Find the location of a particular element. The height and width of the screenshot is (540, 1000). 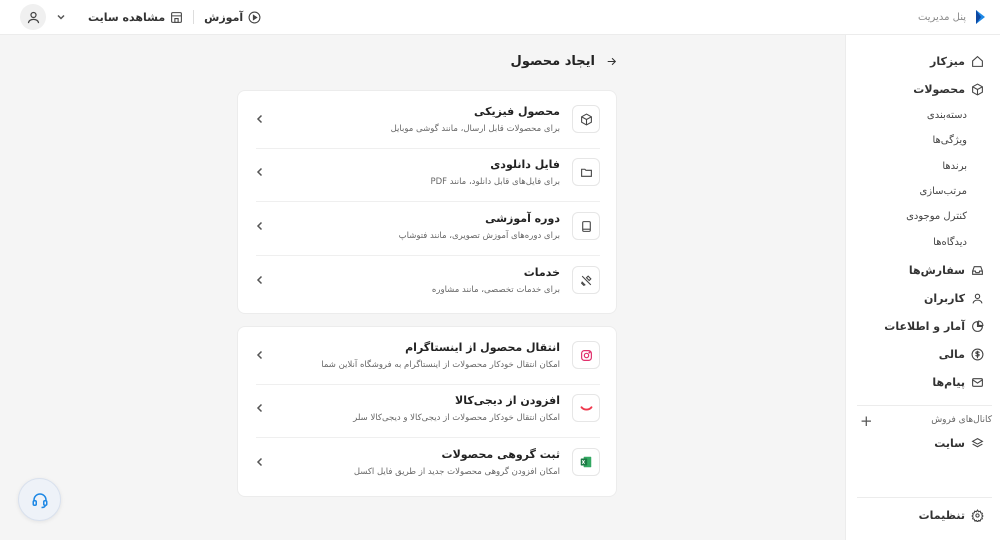

sidebar-item-label: محصولات is located at coordinates (939, 89).